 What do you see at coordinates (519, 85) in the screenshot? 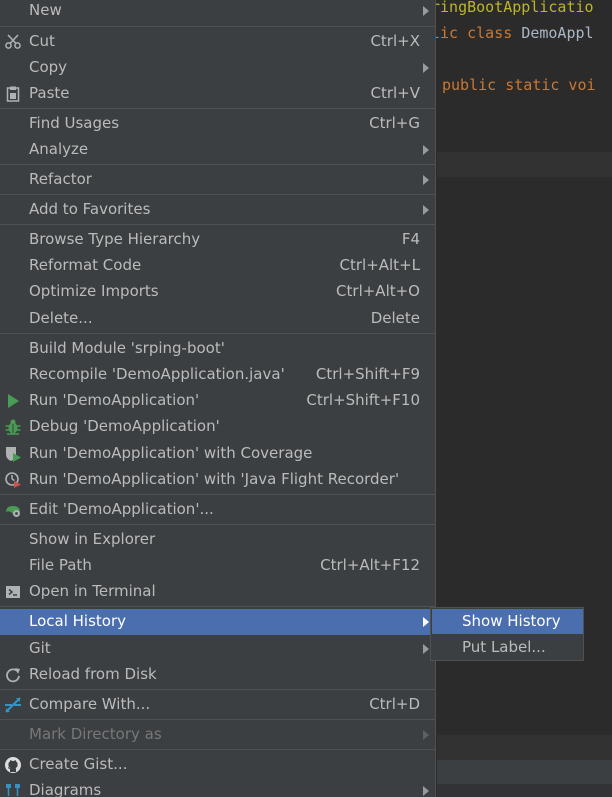
I see `code-line-main: public static voi` at bounding box center [519, 85].